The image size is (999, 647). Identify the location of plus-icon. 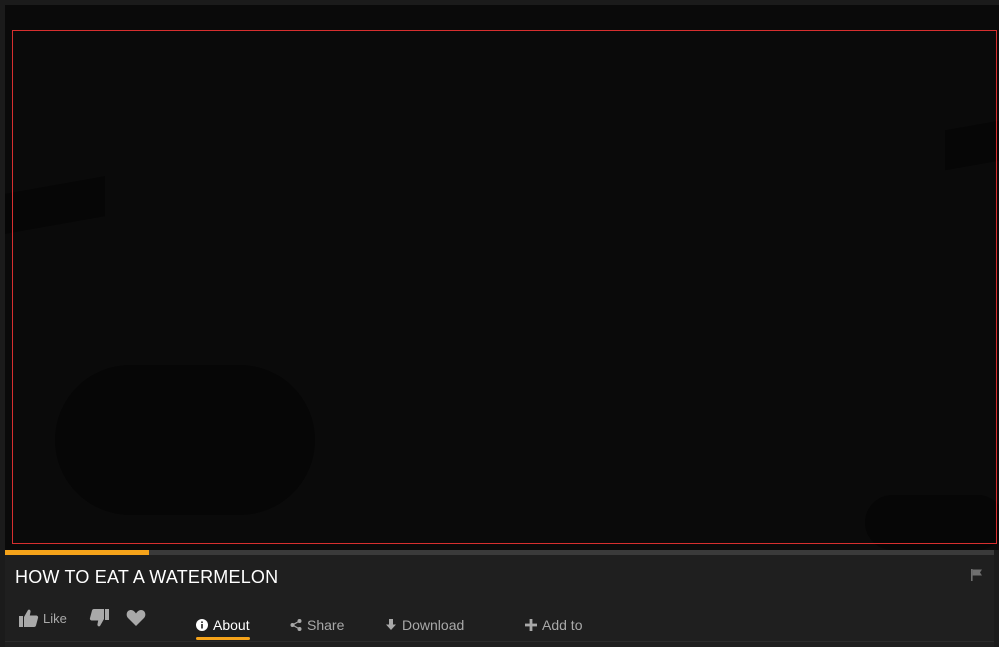
(531, 625).